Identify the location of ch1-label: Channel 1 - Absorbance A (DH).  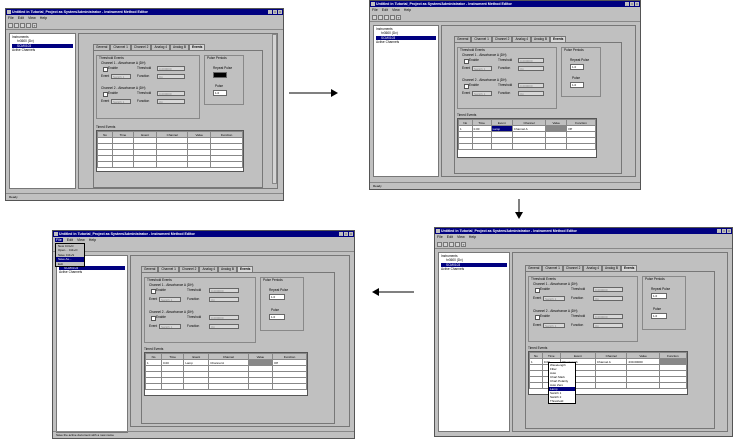
(123, 63).